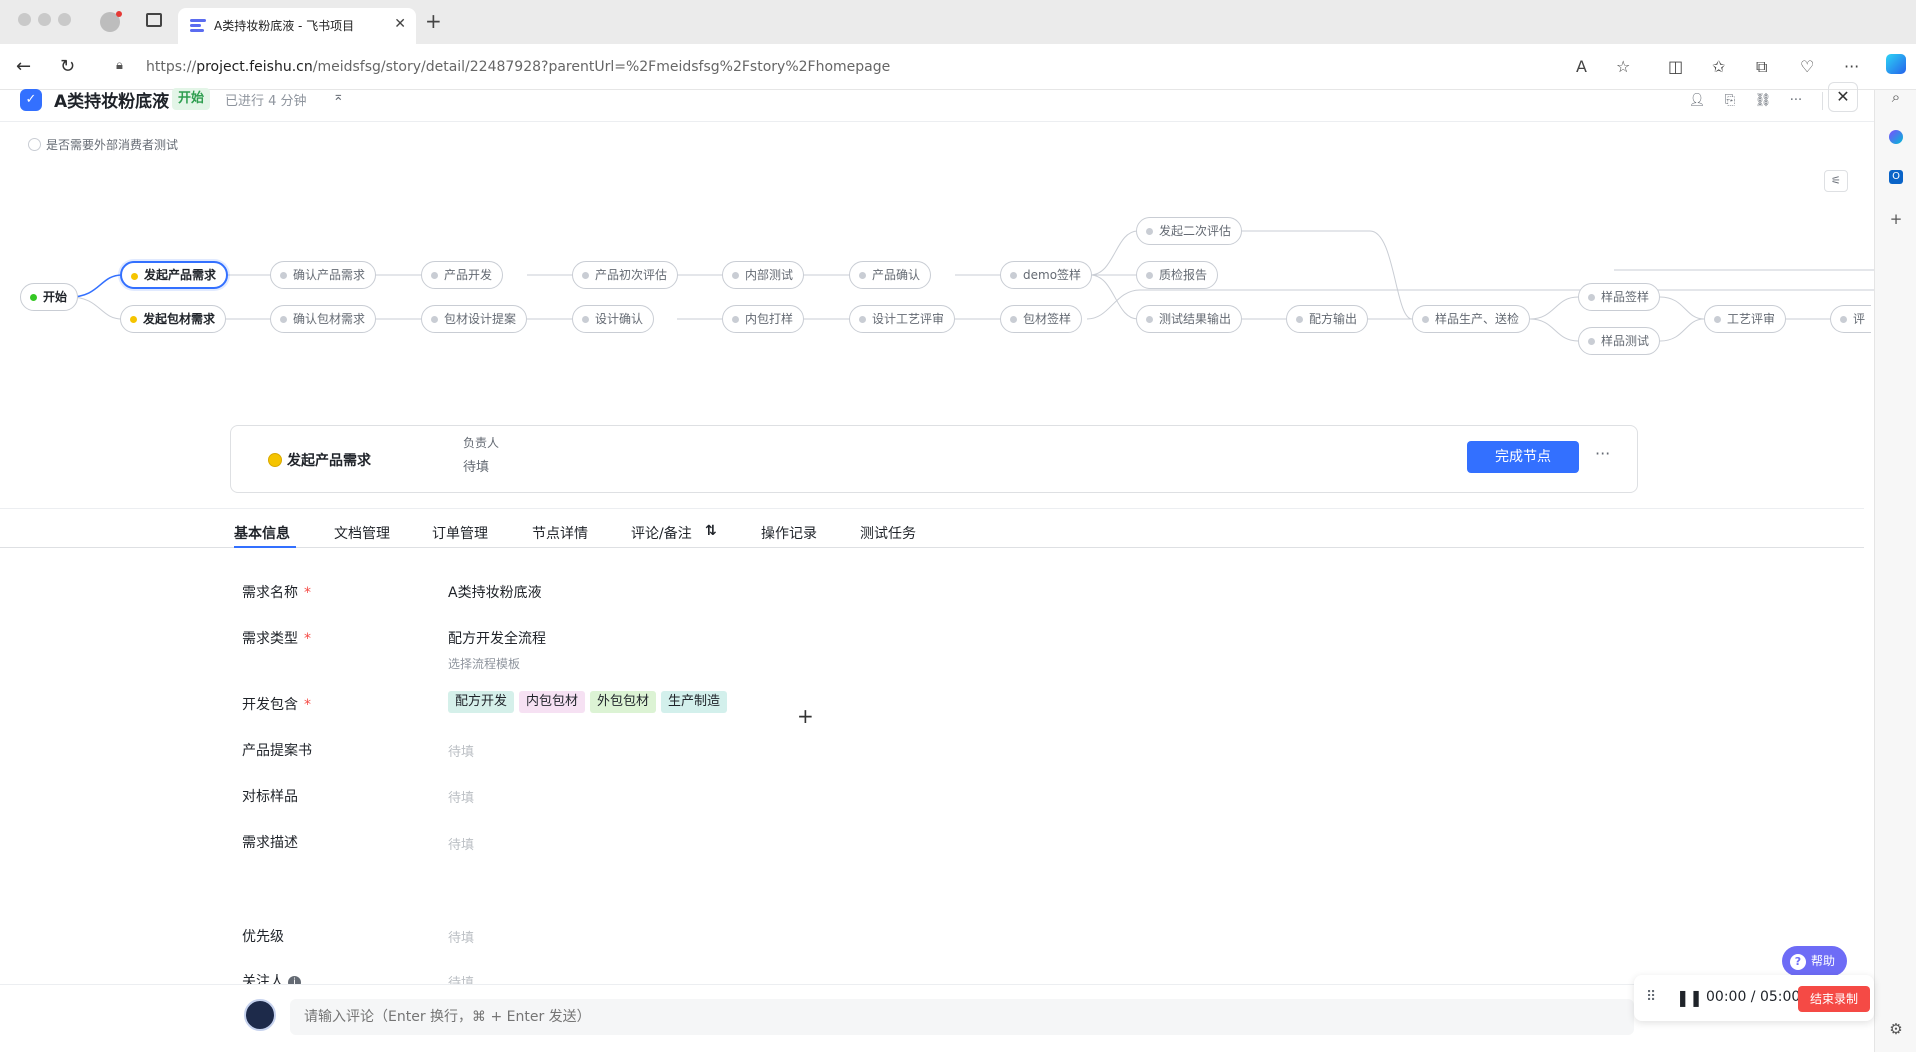 The height and width of the screenshot is (1052, 1916). I want to click on workflow-node-initiate-packaging: 发起包材需求, so click(173, 319).